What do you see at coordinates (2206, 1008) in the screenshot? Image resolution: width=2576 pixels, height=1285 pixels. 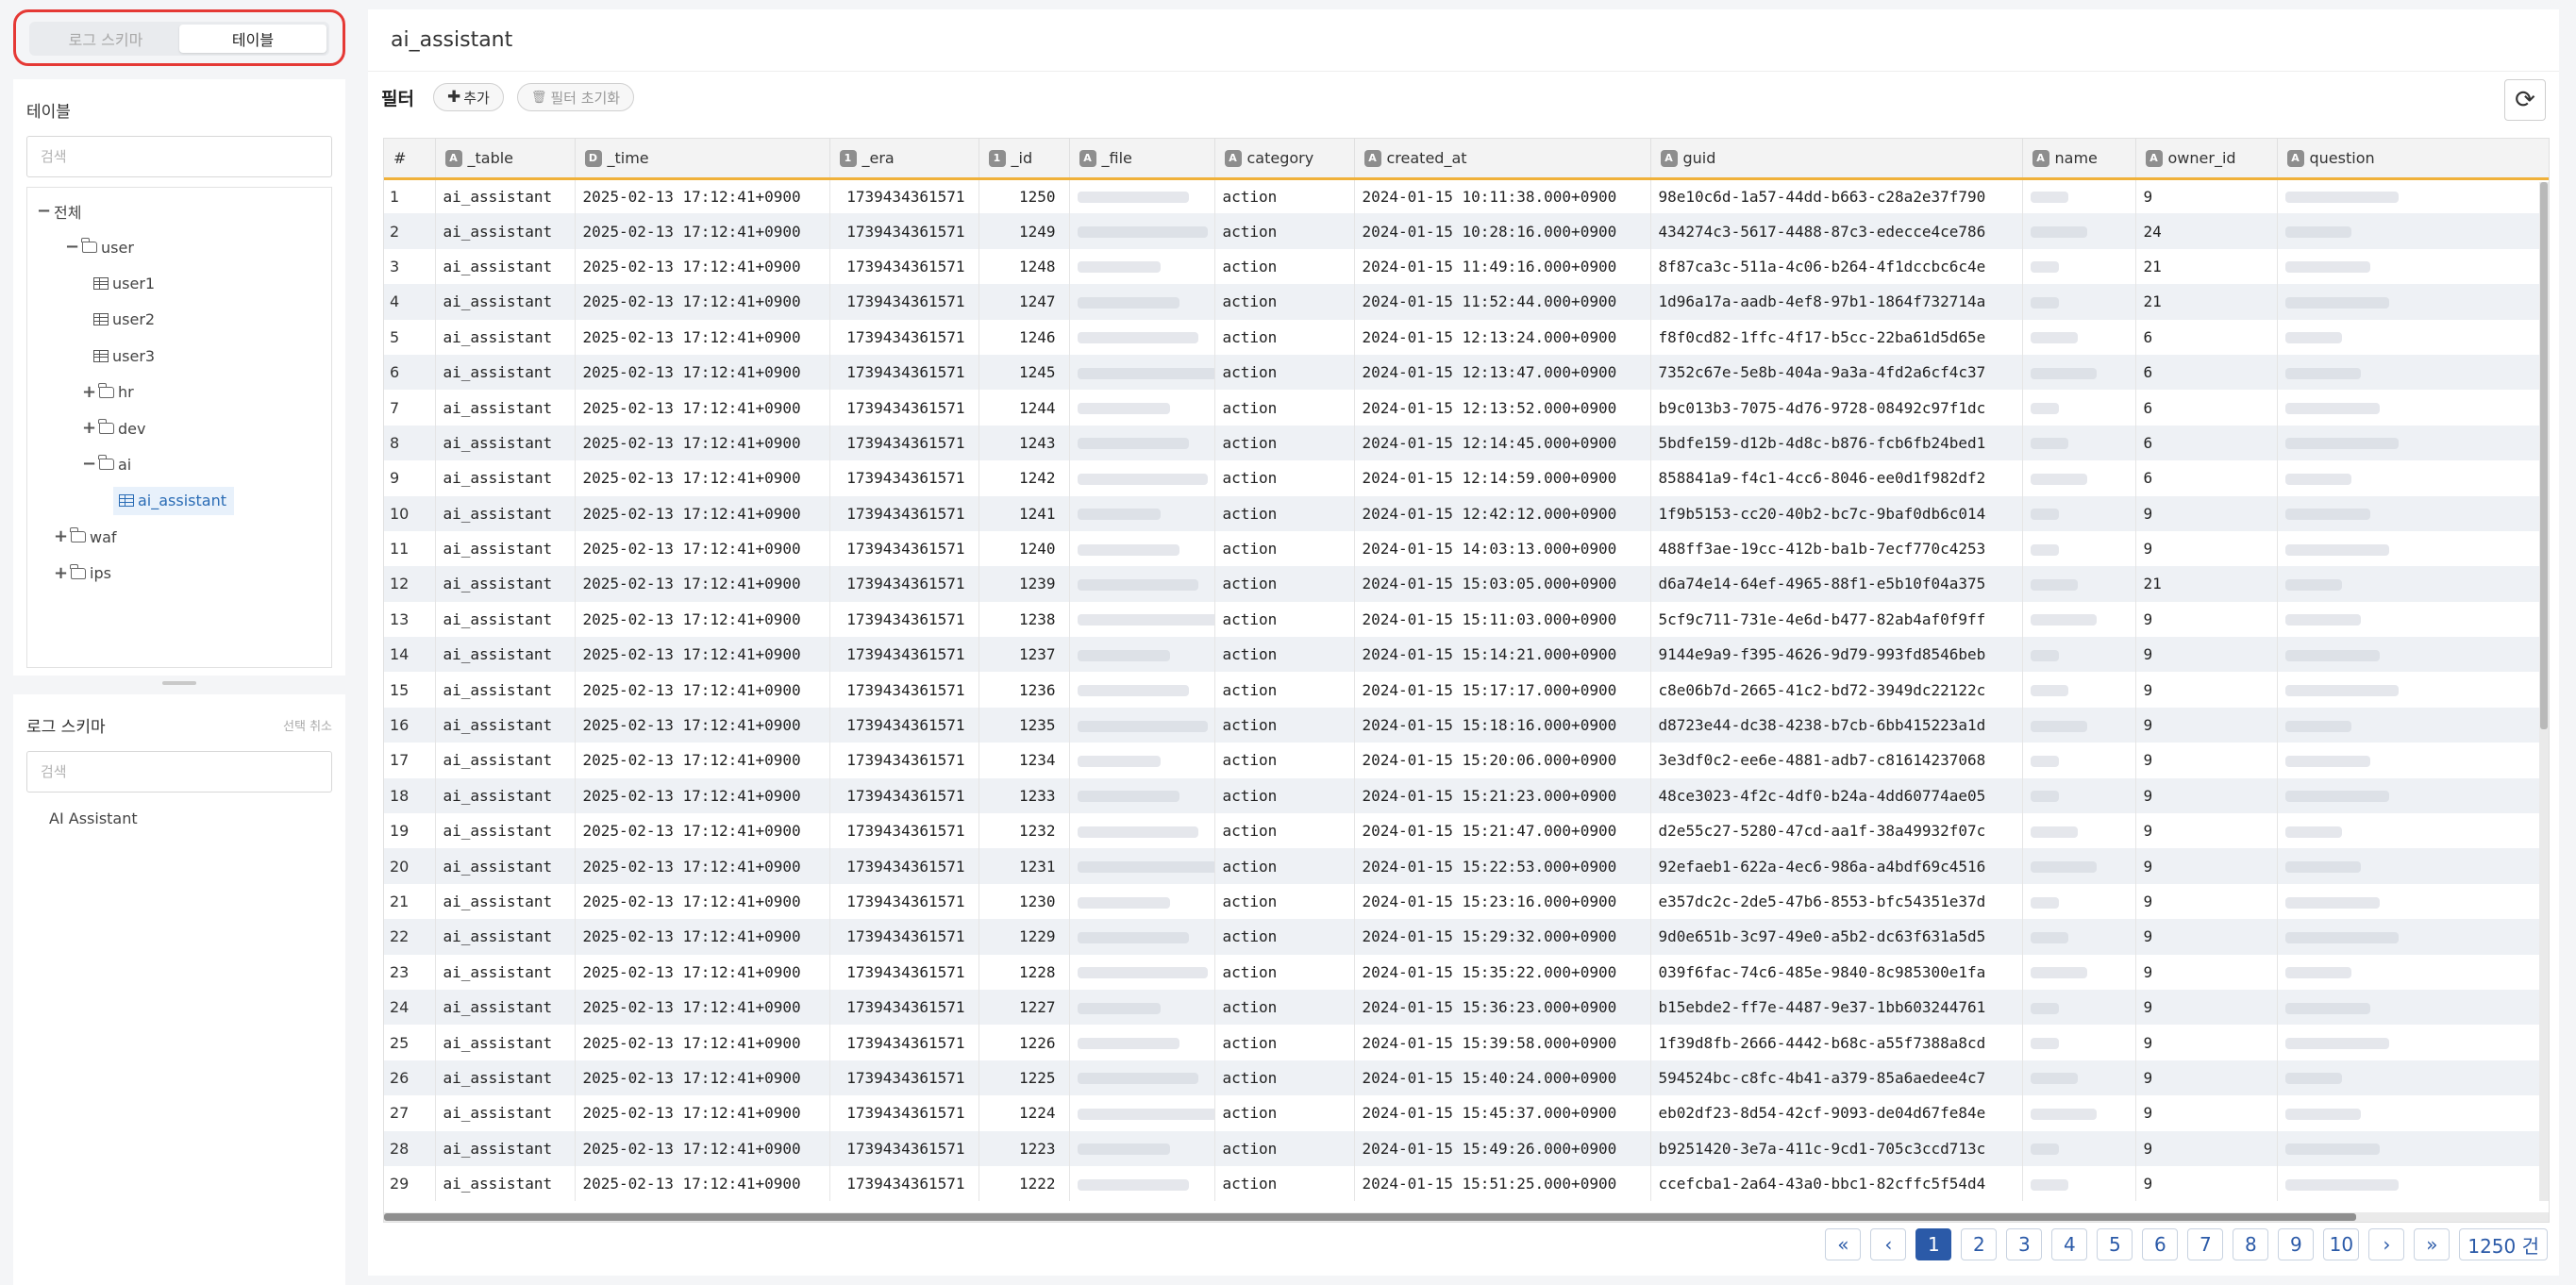 I see `cell-owner_id: 9` at bounding box center [2206, 1008].